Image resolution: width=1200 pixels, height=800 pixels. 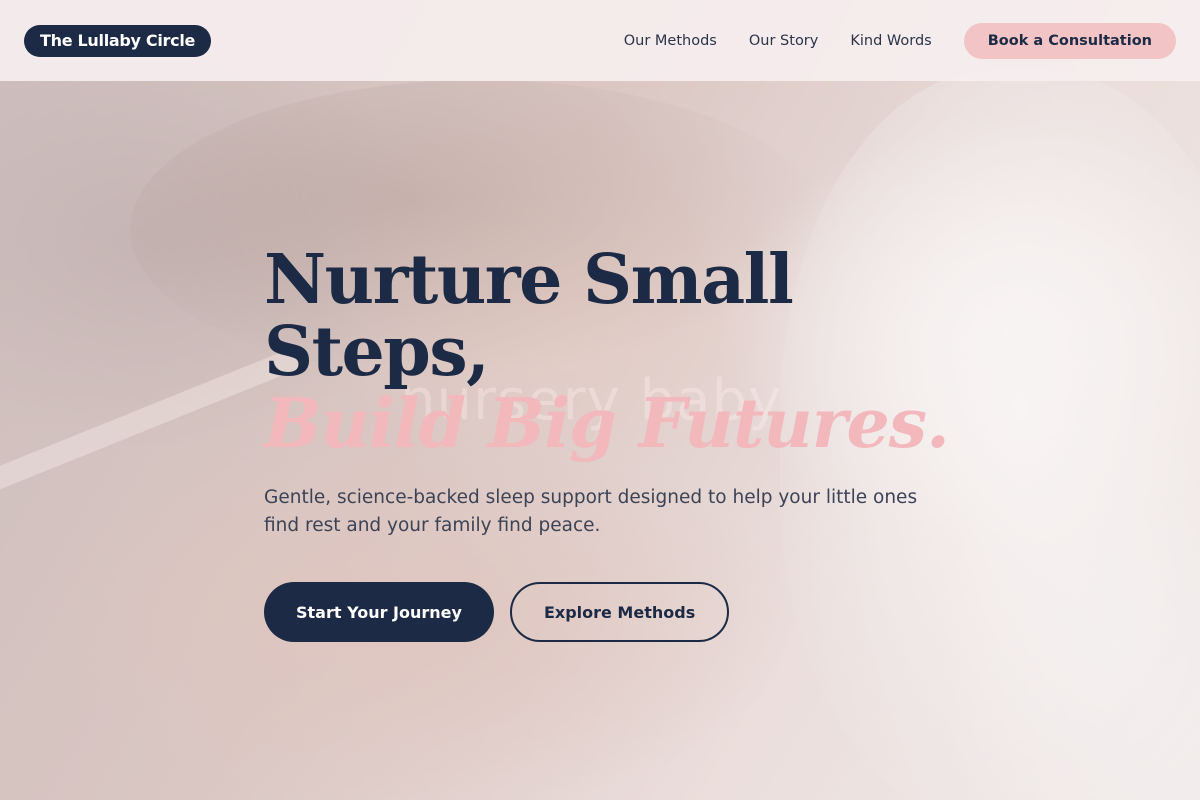 I want to click on nav-link-our-story: Our Story, so click(x=783, y=41).